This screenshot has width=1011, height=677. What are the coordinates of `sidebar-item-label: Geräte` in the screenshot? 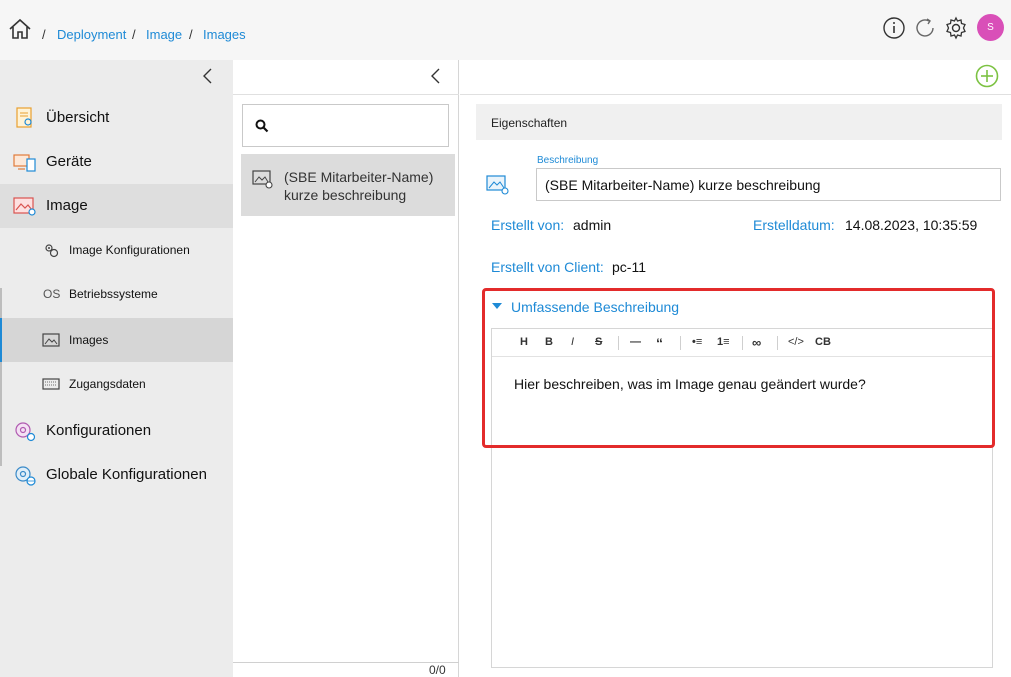 It's located at (69, 161).